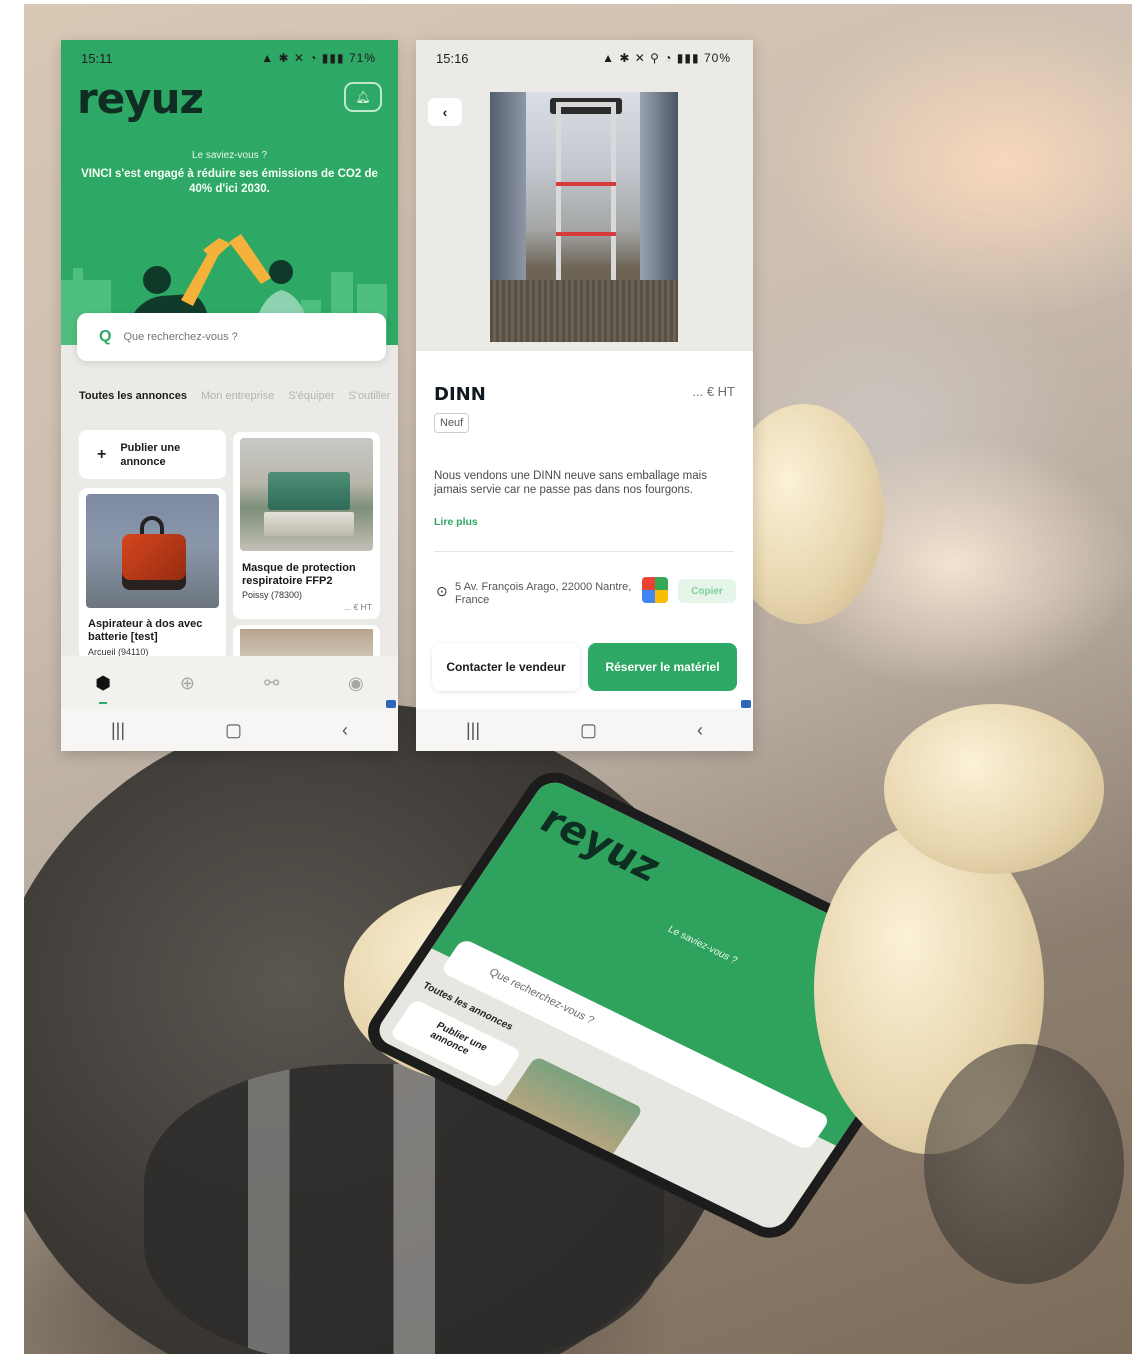 The width and height of the screenshot is (1138, 1358). What do you see at coordinates (584, 58) in the screenshot?
I see `status-bar: 15:16 ▲ ✱ ✕ ⚲ ◔ ▮▮▮ 70%` at bounding box center [584, 58].